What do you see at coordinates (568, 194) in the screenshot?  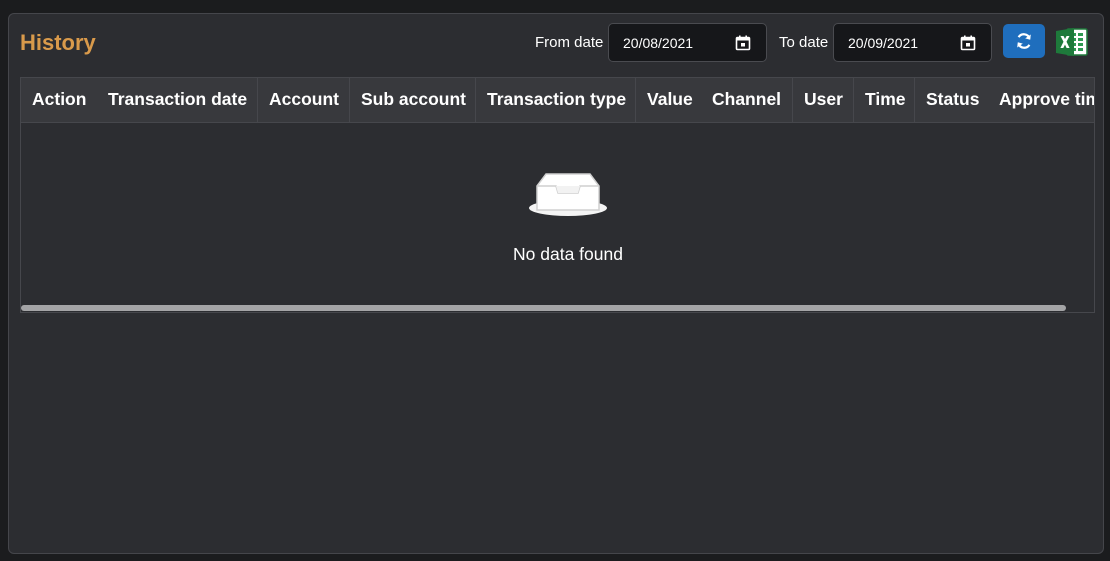 I see `inbox-icon` at bounding box center [568, 194].